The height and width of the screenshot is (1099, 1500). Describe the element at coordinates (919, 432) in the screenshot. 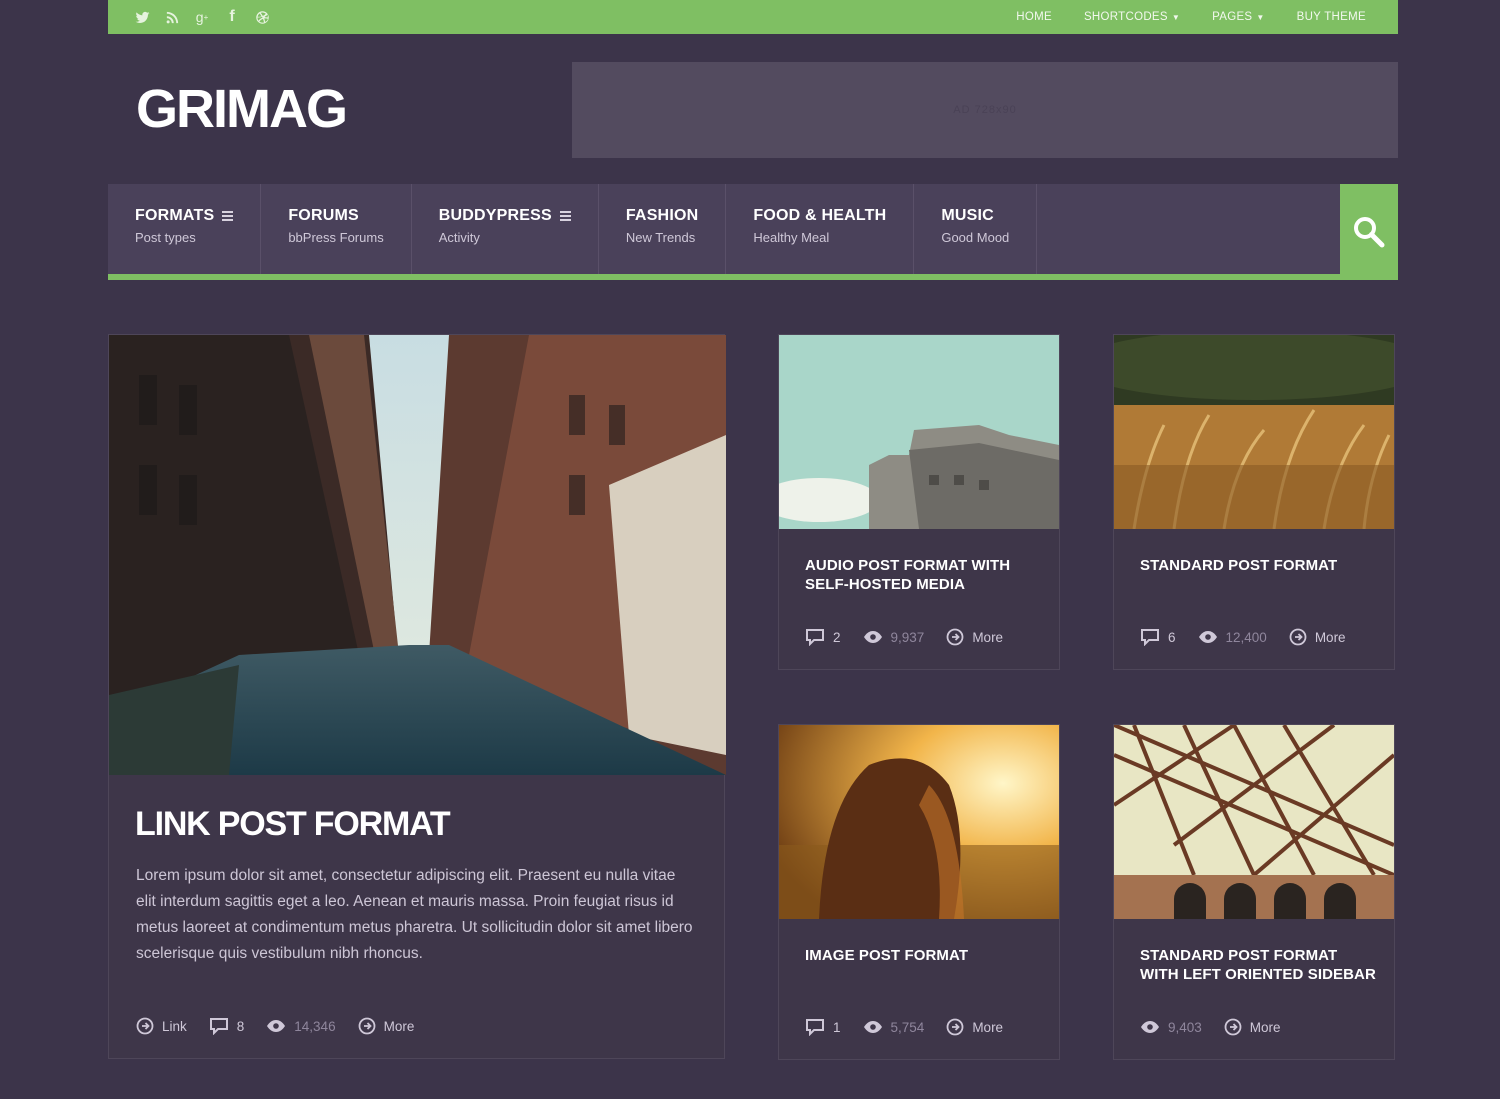

I see `building-photo` at that location.